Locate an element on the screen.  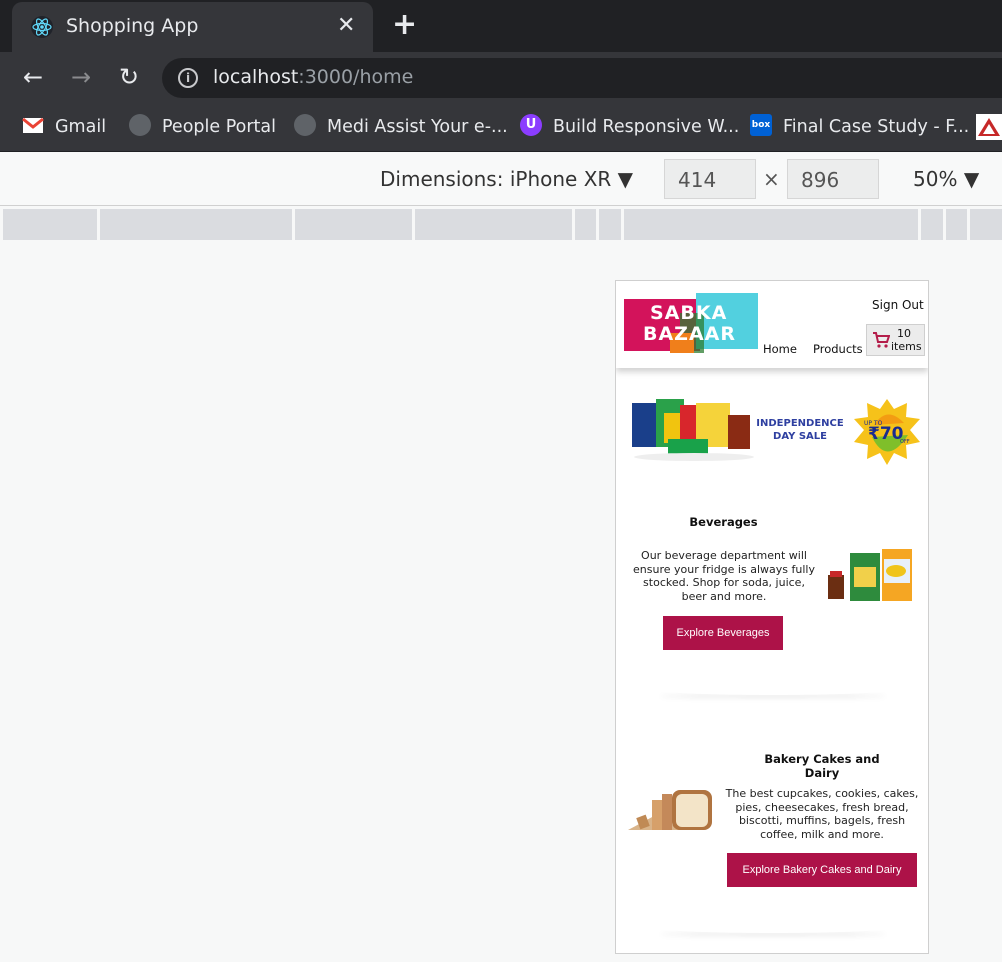
udemy-icon: U is located at coordinates (531, 125).